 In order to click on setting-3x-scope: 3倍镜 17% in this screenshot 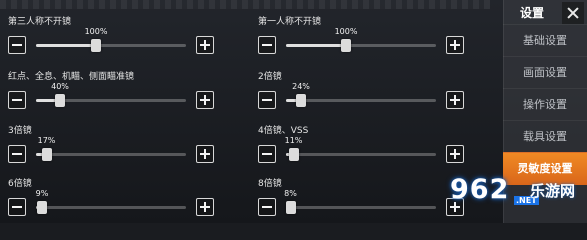, I will do `click(113, 148)`.